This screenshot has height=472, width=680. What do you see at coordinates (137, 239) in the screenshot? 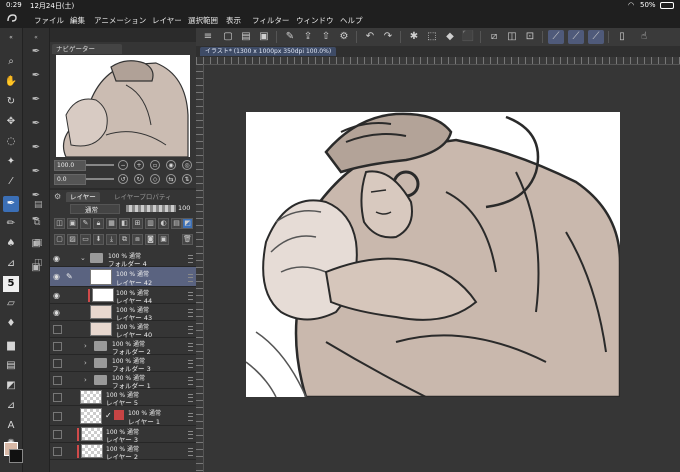
I see `merge-icon: ⧈` at bounding box center [137, 239].